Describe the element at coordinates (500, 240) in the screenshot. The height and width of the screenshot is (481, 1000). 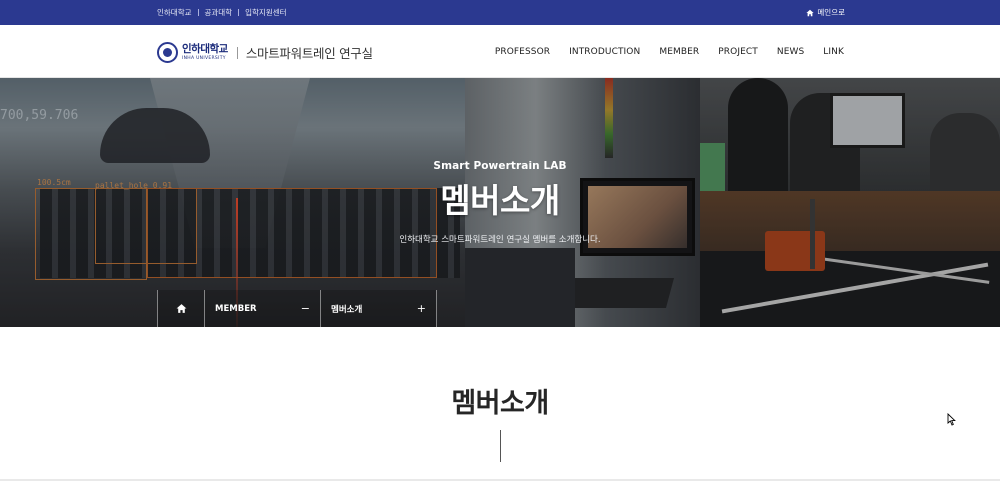
I see `hero-description: 인하대학교 스마트파워트레인 연구실 멤버를 소개합니다.` at that location.